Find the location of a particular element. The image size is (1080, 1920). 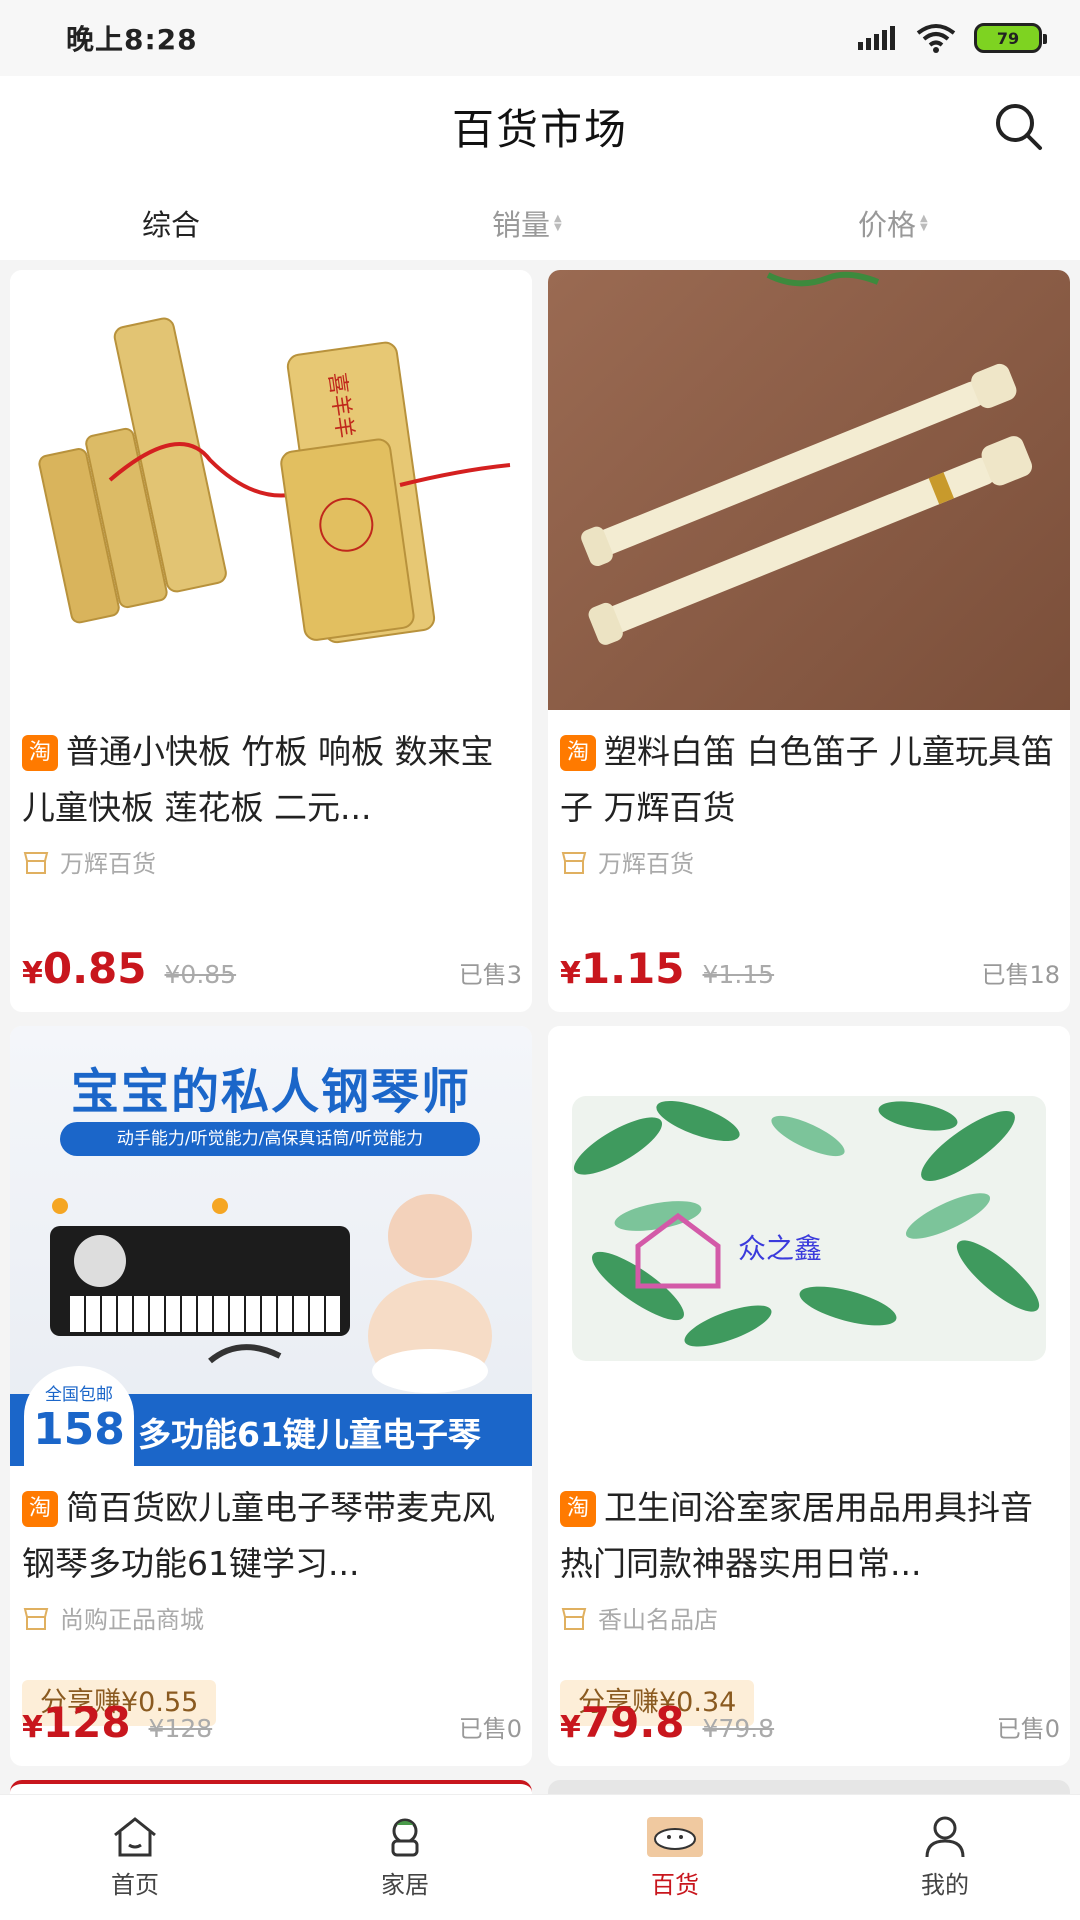

sort-tab-label: 综合 is located at coordinates (171, 225).